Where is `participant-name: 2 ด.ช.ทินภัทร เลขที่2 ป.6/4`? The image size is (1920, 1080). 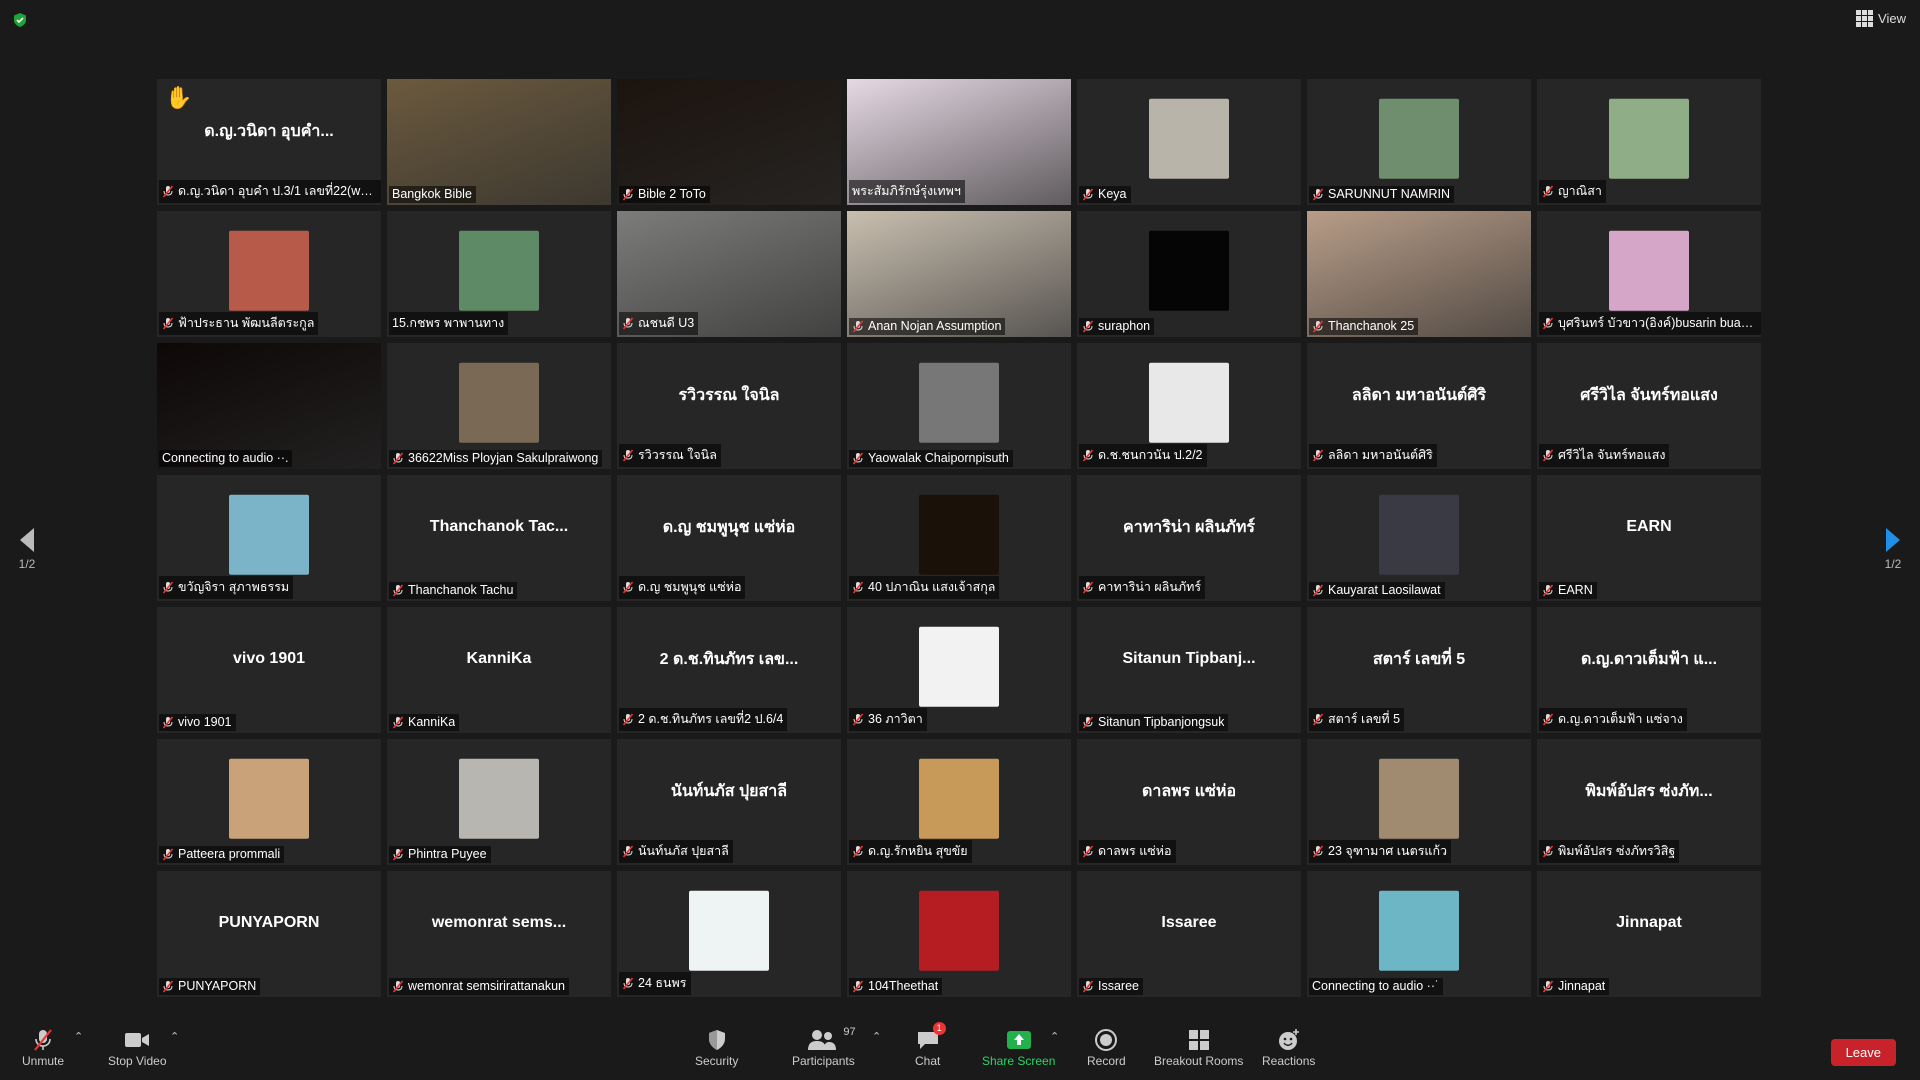
participant-name: 2 ด.ช.ทินภัทร เลขที่2 ป.6/4 is located at coordinates (711, 719).